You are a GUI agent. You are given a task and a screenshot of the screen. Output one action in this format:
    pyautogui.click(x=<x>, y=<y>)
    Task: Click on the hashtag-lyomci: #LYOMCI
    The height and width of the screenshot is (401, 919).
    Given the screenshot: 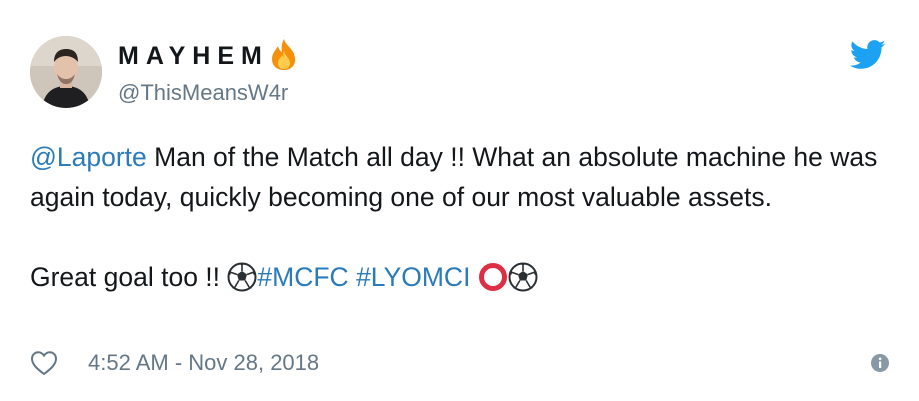 What is the action you would take?
    pyautogui.click(x=413, y=277)
    